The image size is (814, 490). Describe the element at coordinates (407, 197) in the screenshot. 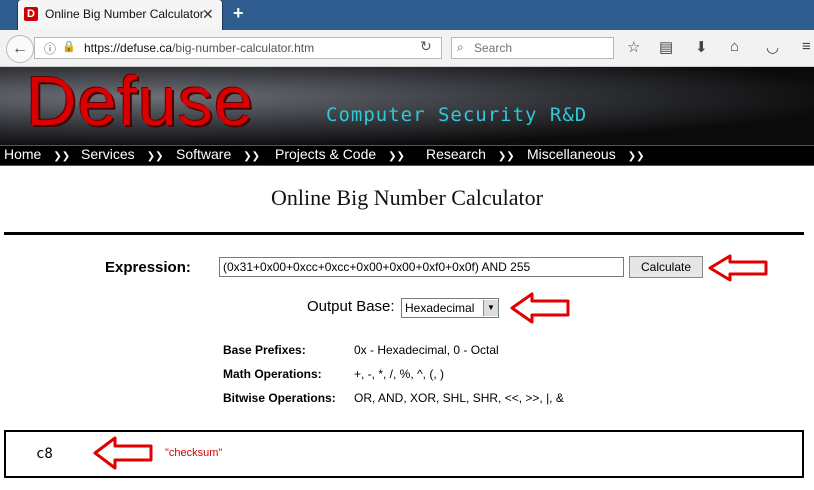

I see `page-title: Online Big Number Calculator` at that location.